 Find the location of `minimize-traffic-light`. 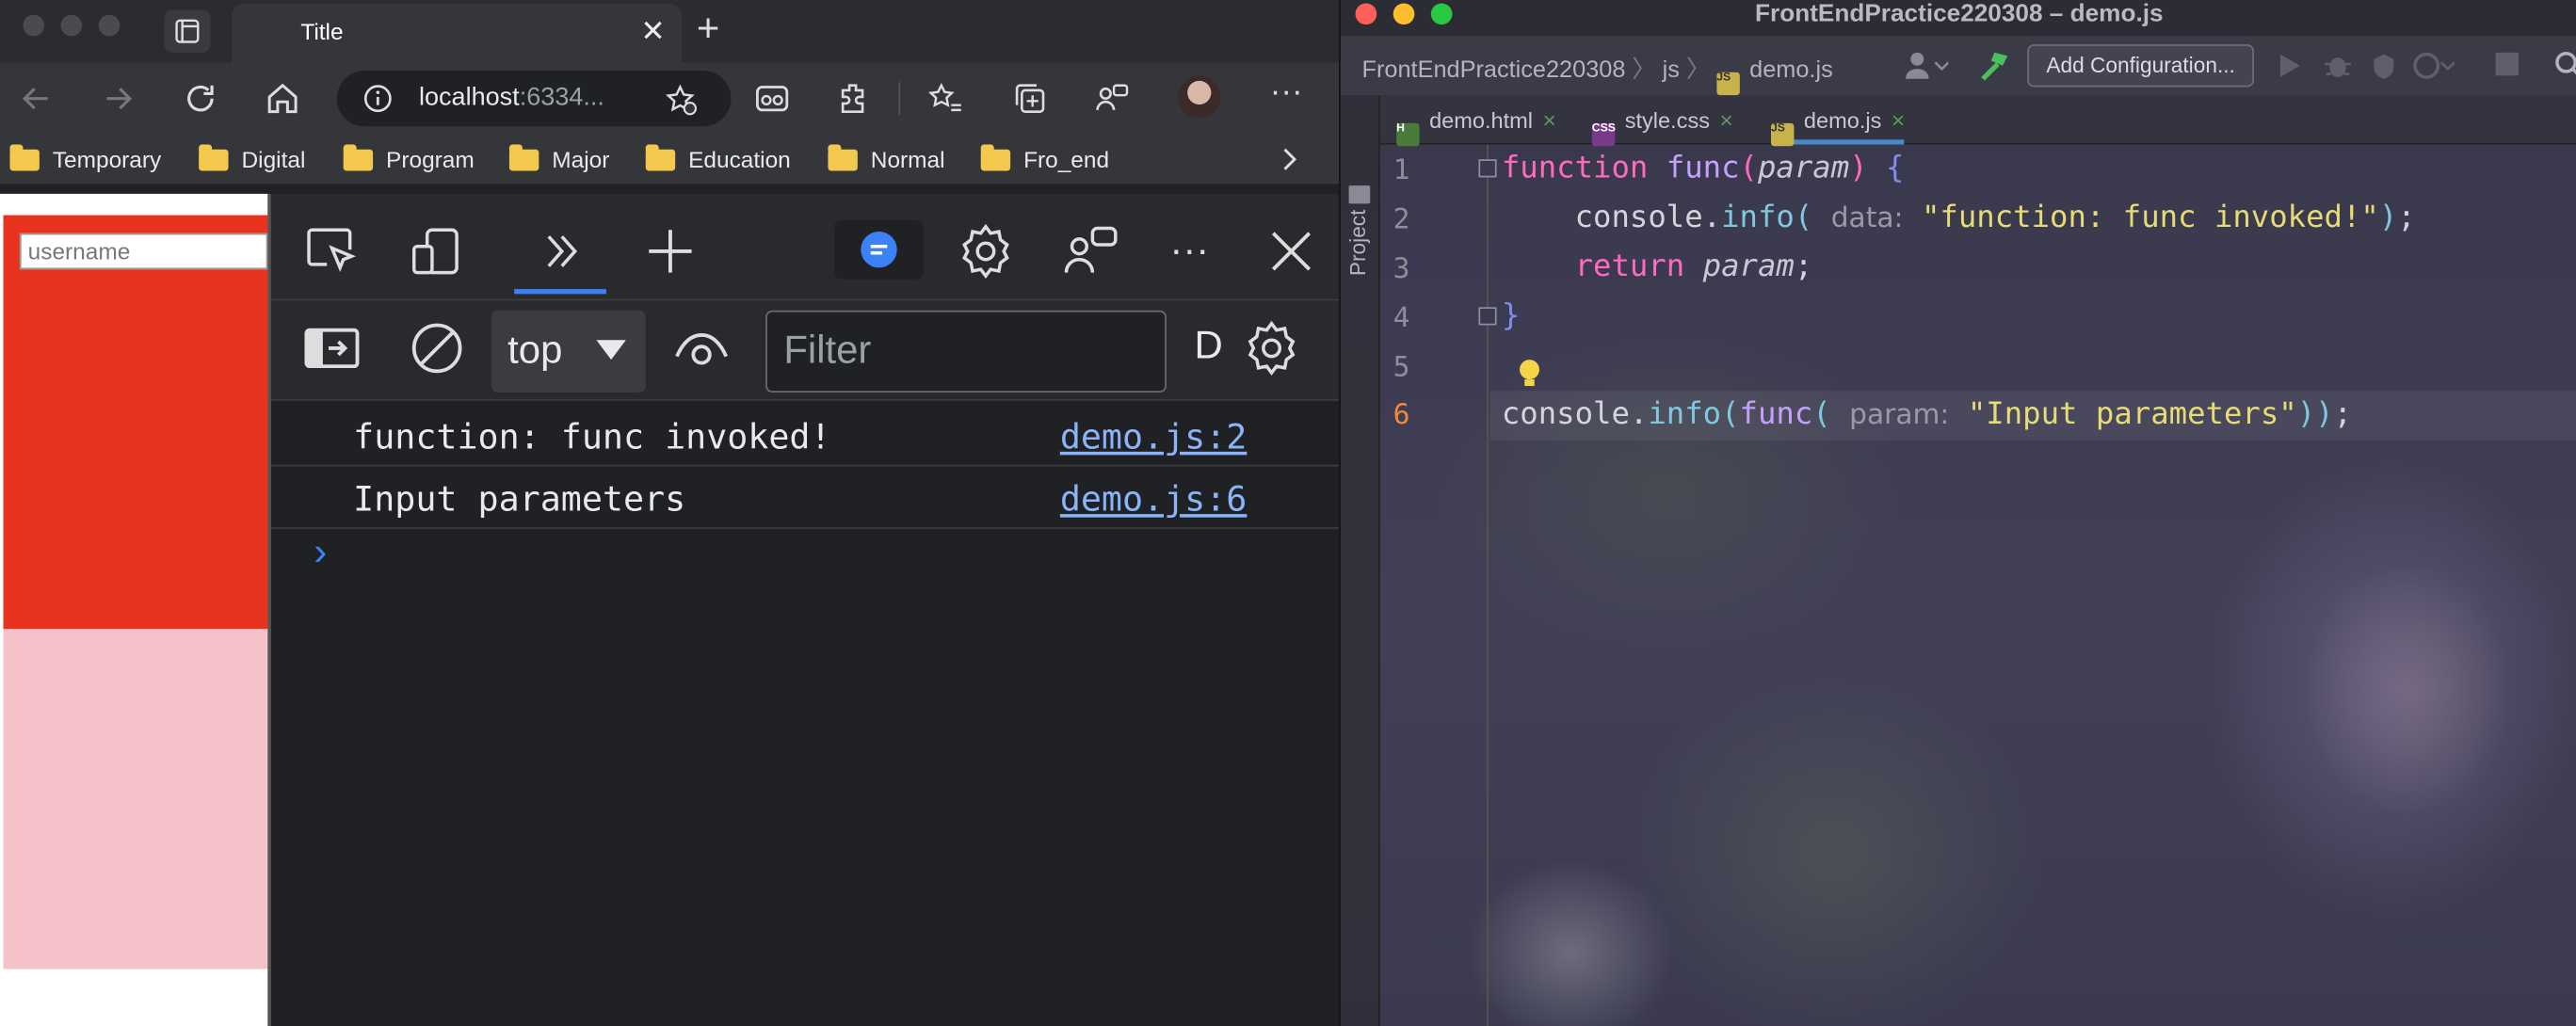

minimize-traffic-light is located at coordinates (71, 25).